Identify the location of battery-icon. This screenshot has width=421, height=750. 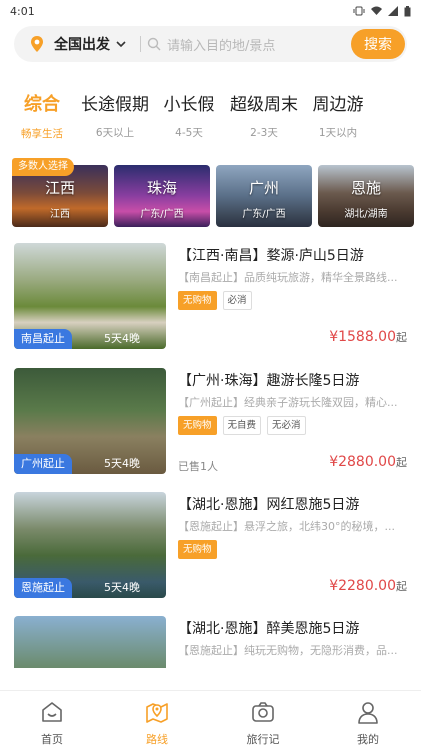
(407, 10).